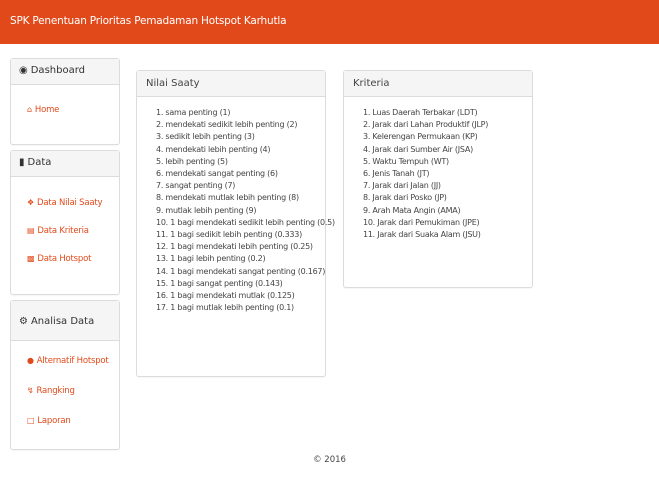 The height and width of the screenshot is (477, 659). What do you see at coordinates (31, 258) in the screenshot?
I see `database-icon: ▩` at bounding box center [31, 258].